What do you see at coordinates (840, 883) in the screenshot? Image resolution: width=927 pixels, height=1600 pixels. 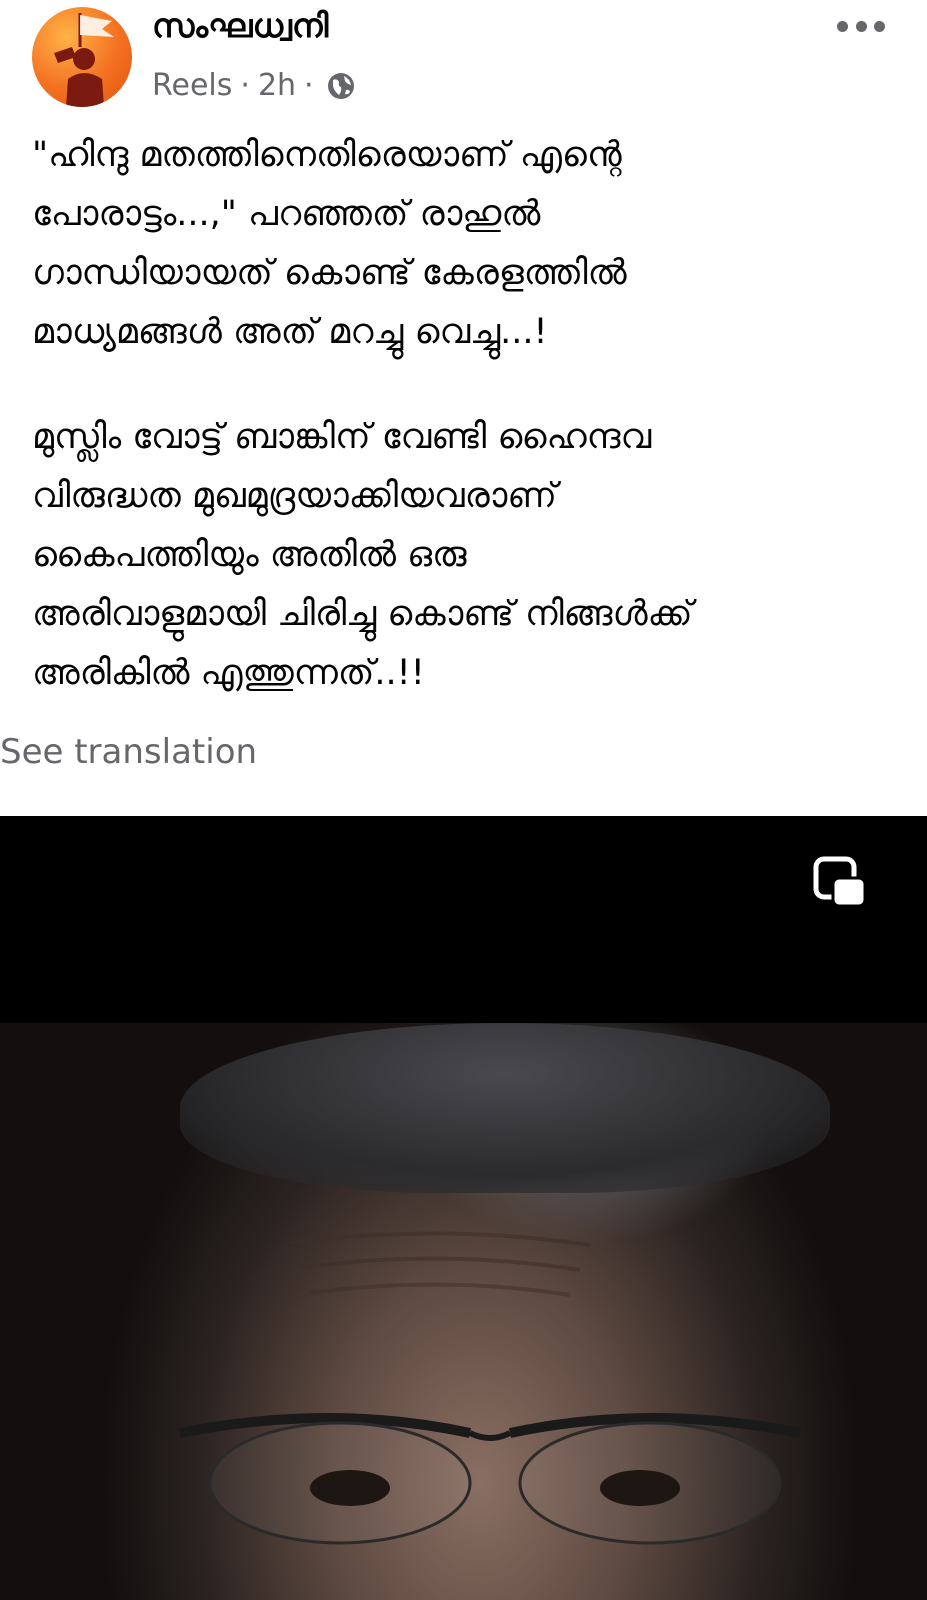 I see `picture-in-picture-icon` at bounding box center [840, 883].